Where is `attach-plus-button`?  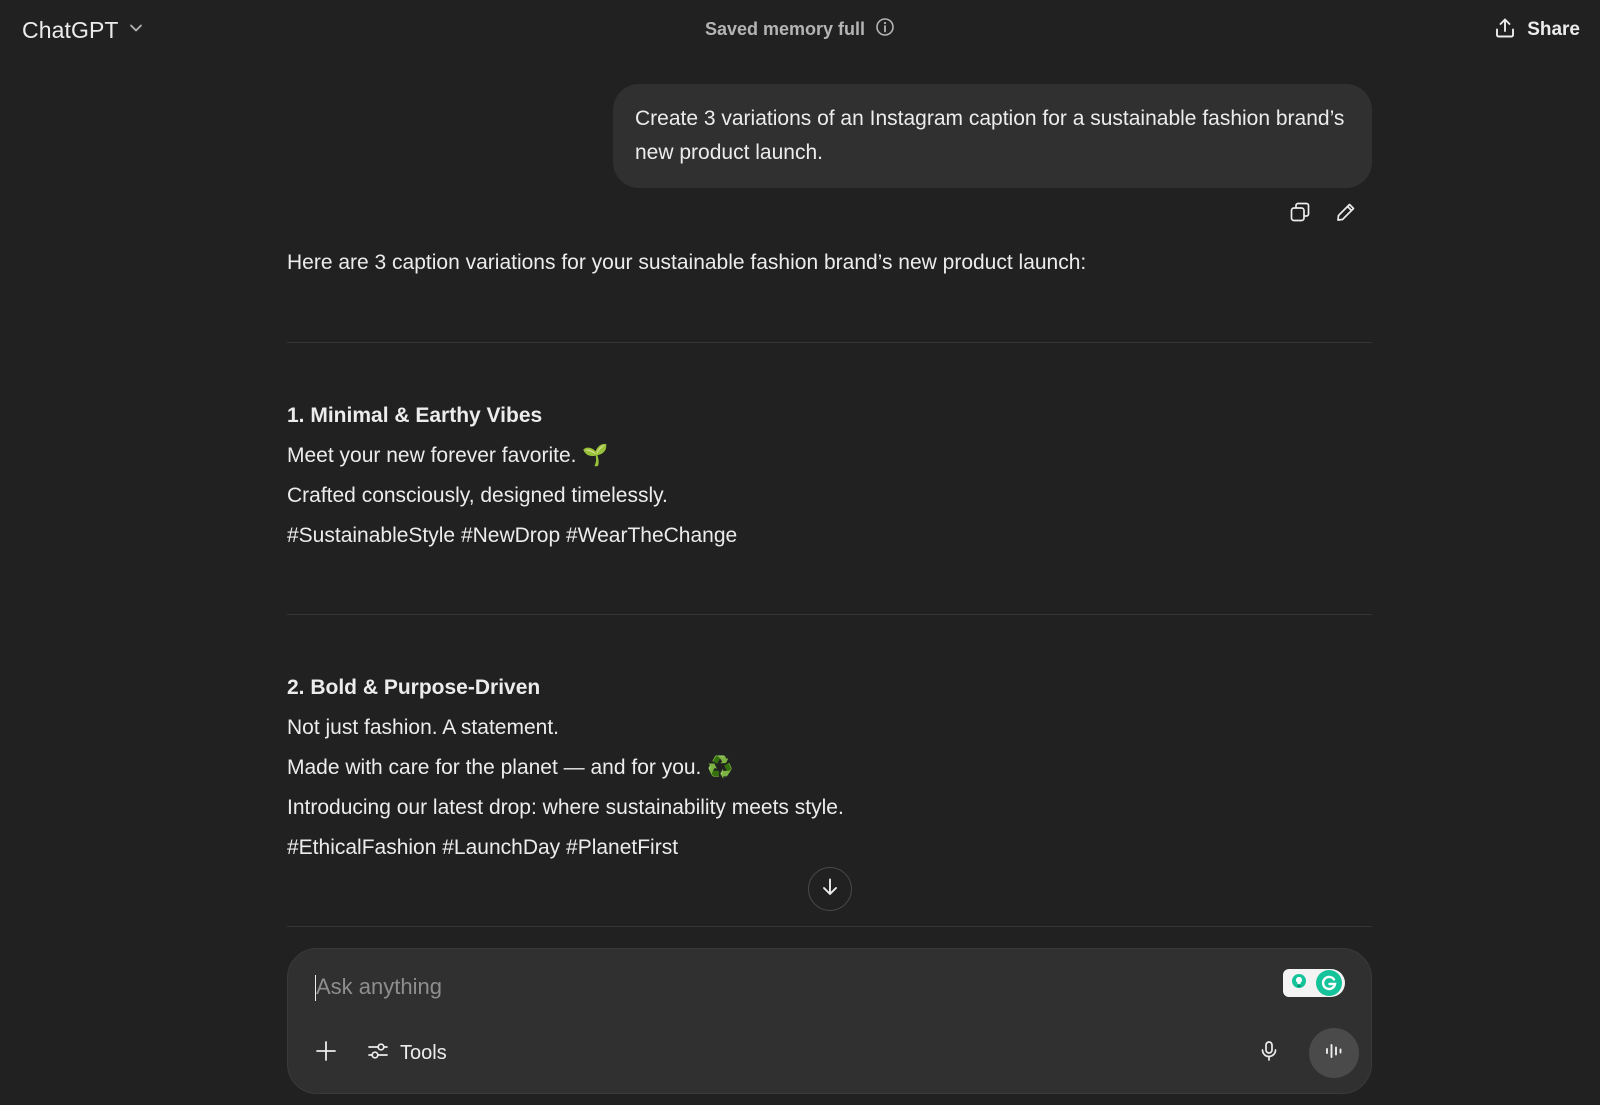
attach-plus-button is located at coordinates (326, 1053).